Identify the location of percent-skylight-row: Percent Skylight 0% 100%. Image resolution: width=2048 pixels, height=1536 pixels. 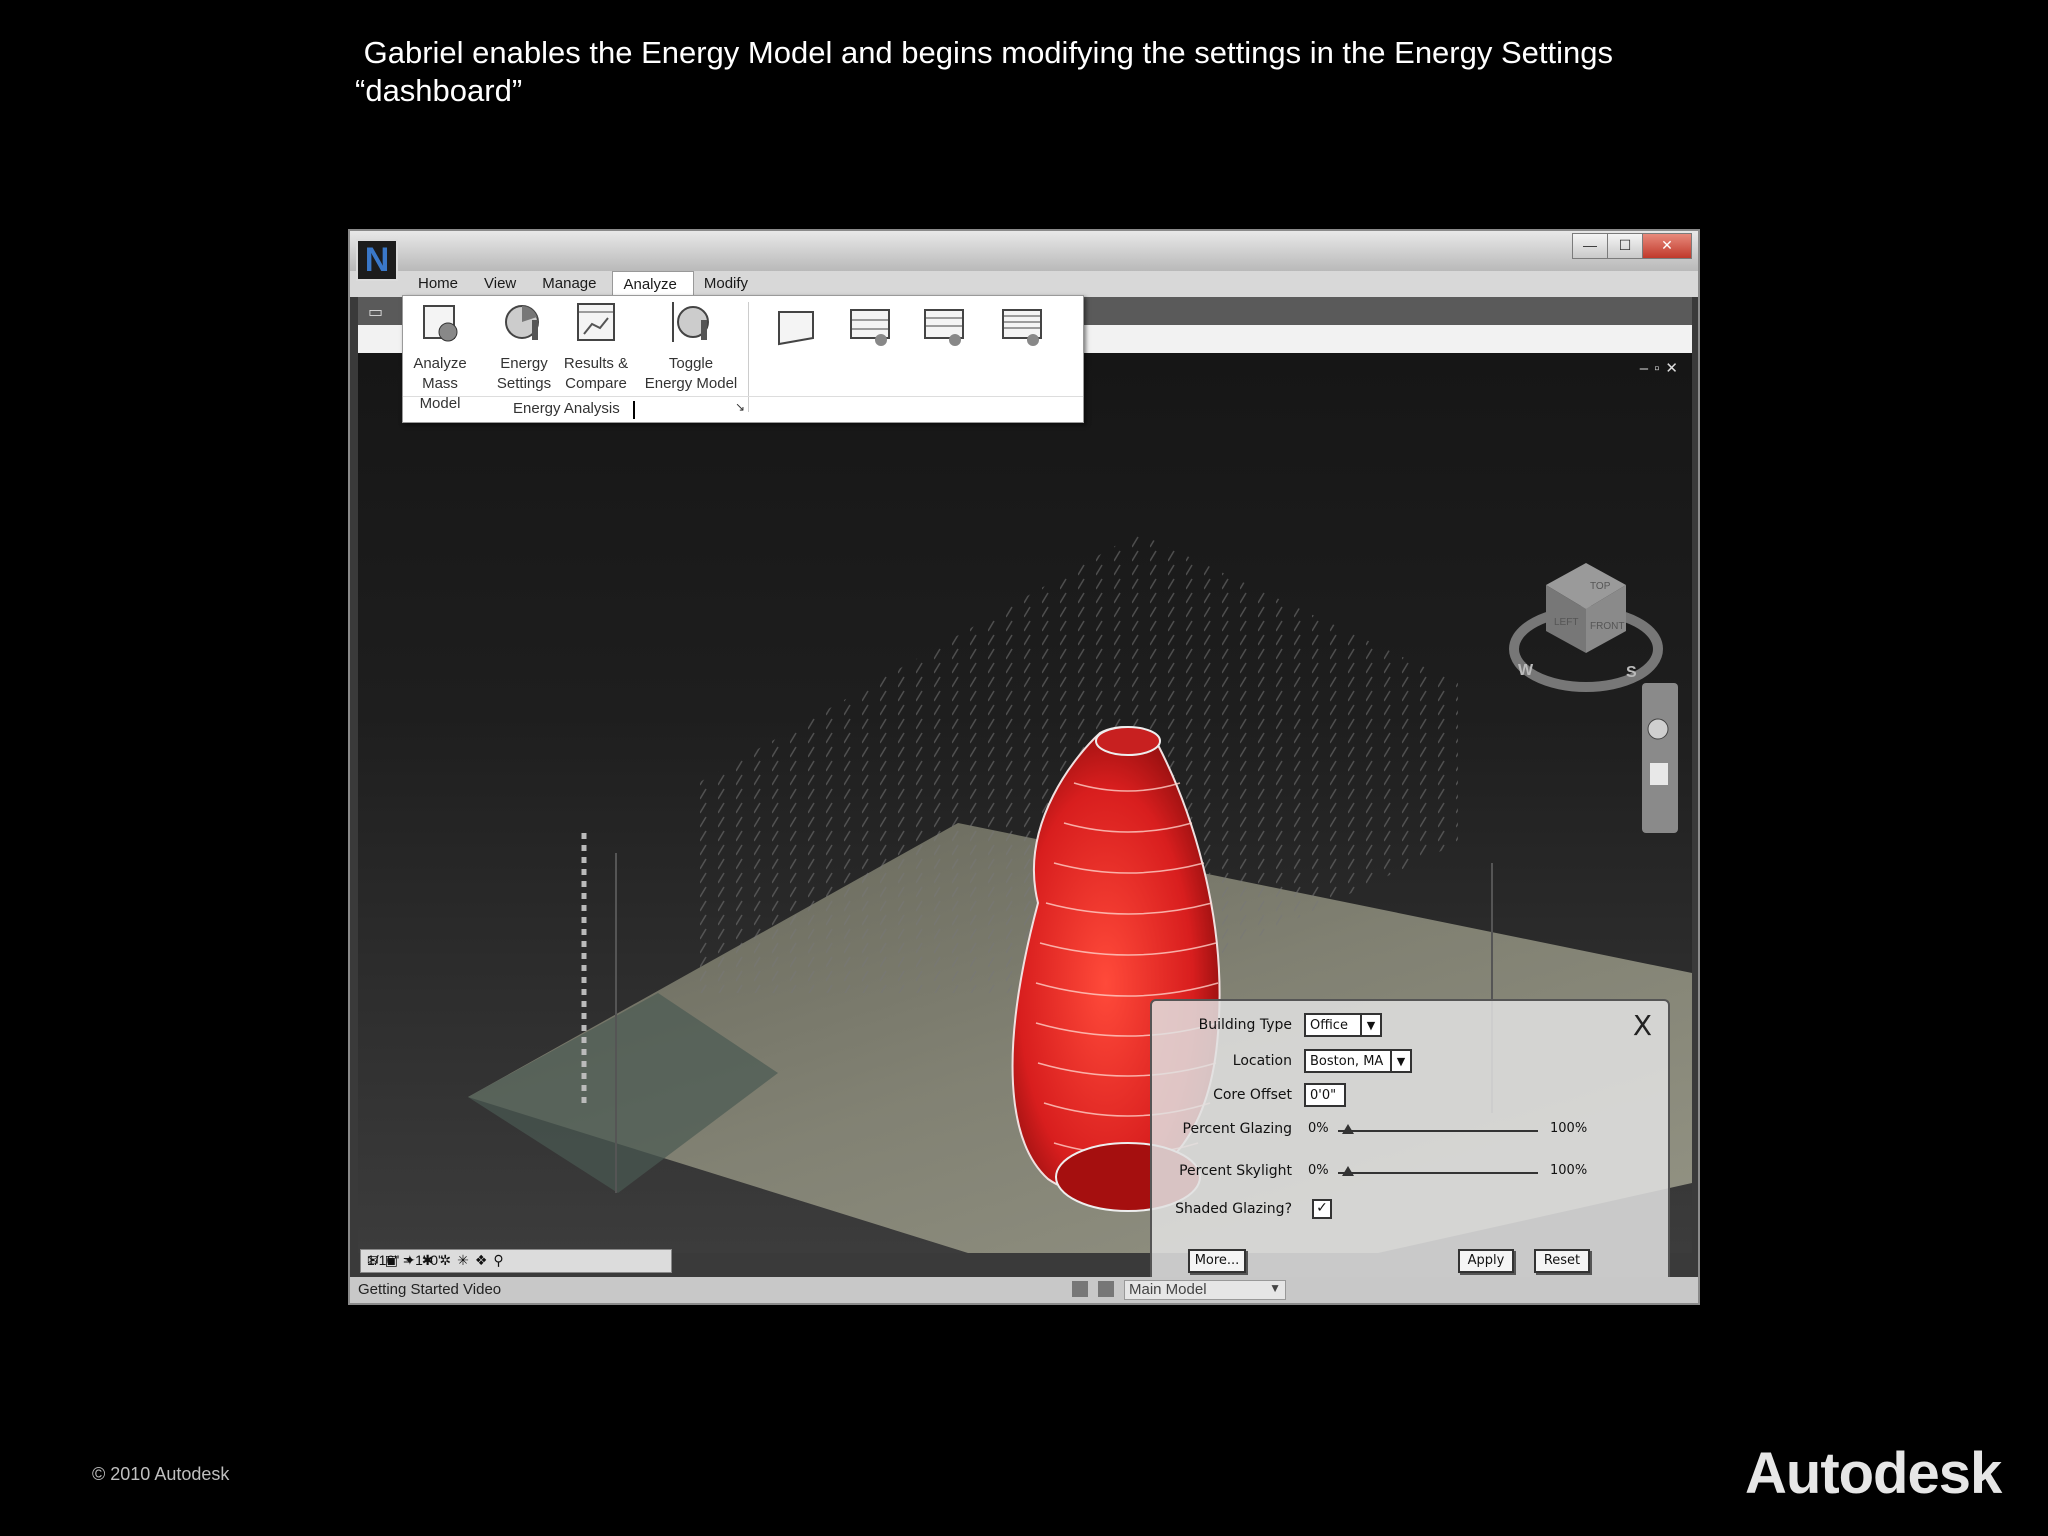
(1410, 1173).